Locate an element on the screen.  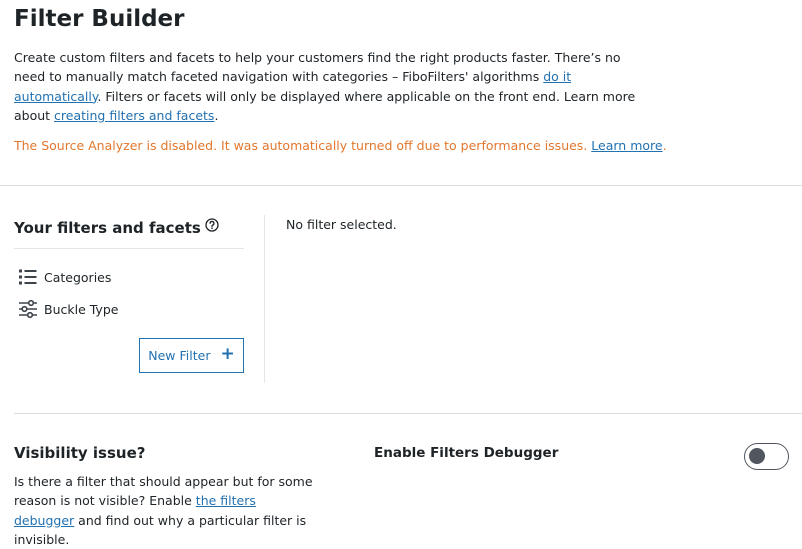
list-icon is located at coordinates (28, 277).